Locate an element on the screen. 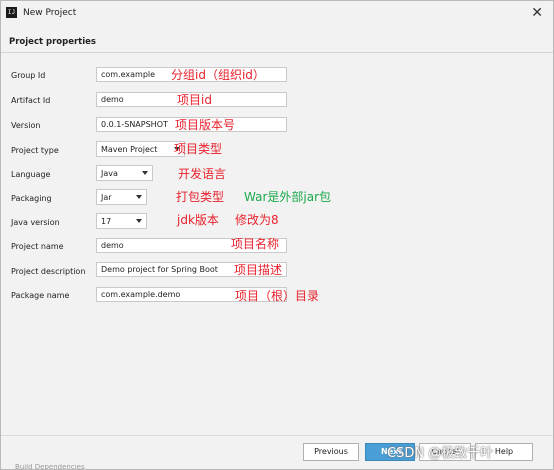 Image resolution: width=554 pixels, height=470 pixels. java-version-select: 17 is located at coordinates (121, 221).